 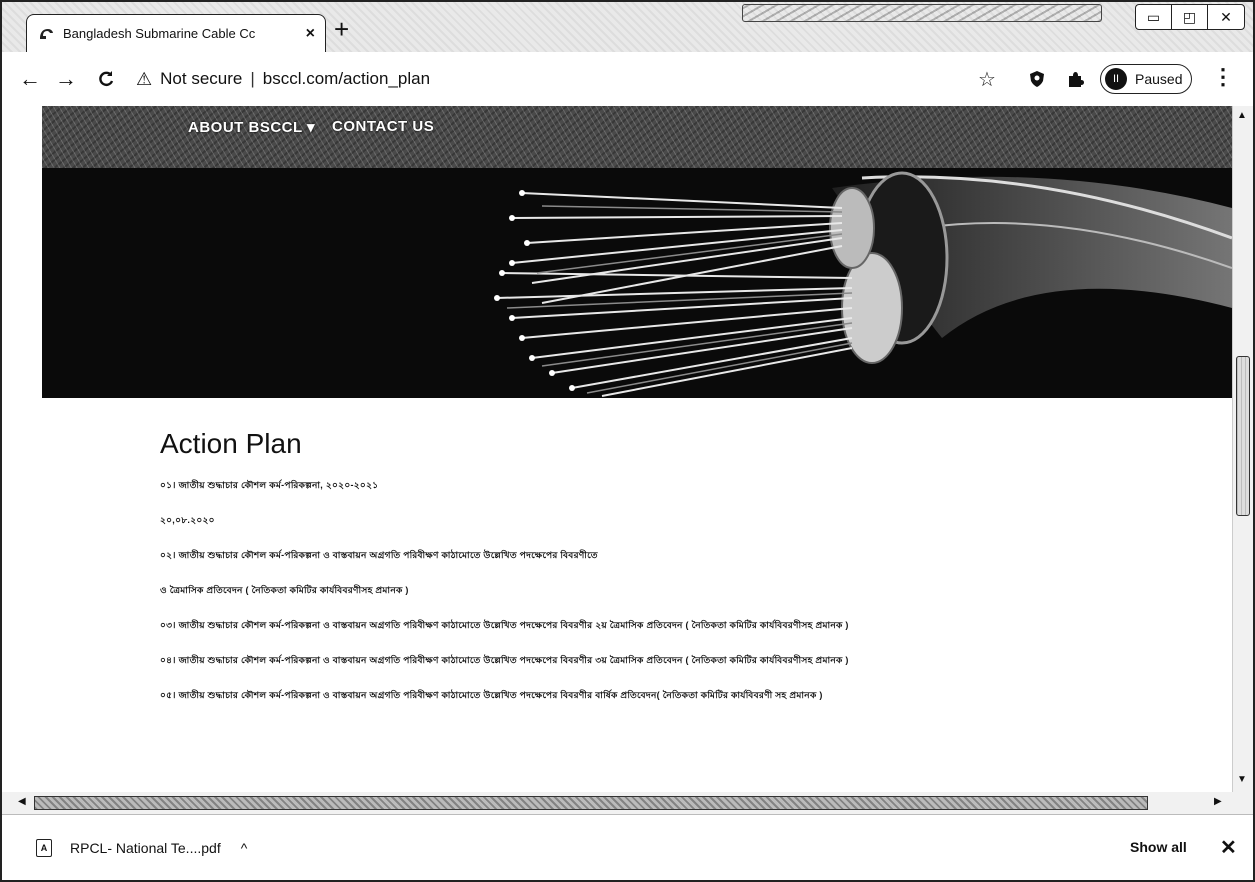 I want to click on menu-kebab-icon: ⋮, so click(x=1223, y=77).